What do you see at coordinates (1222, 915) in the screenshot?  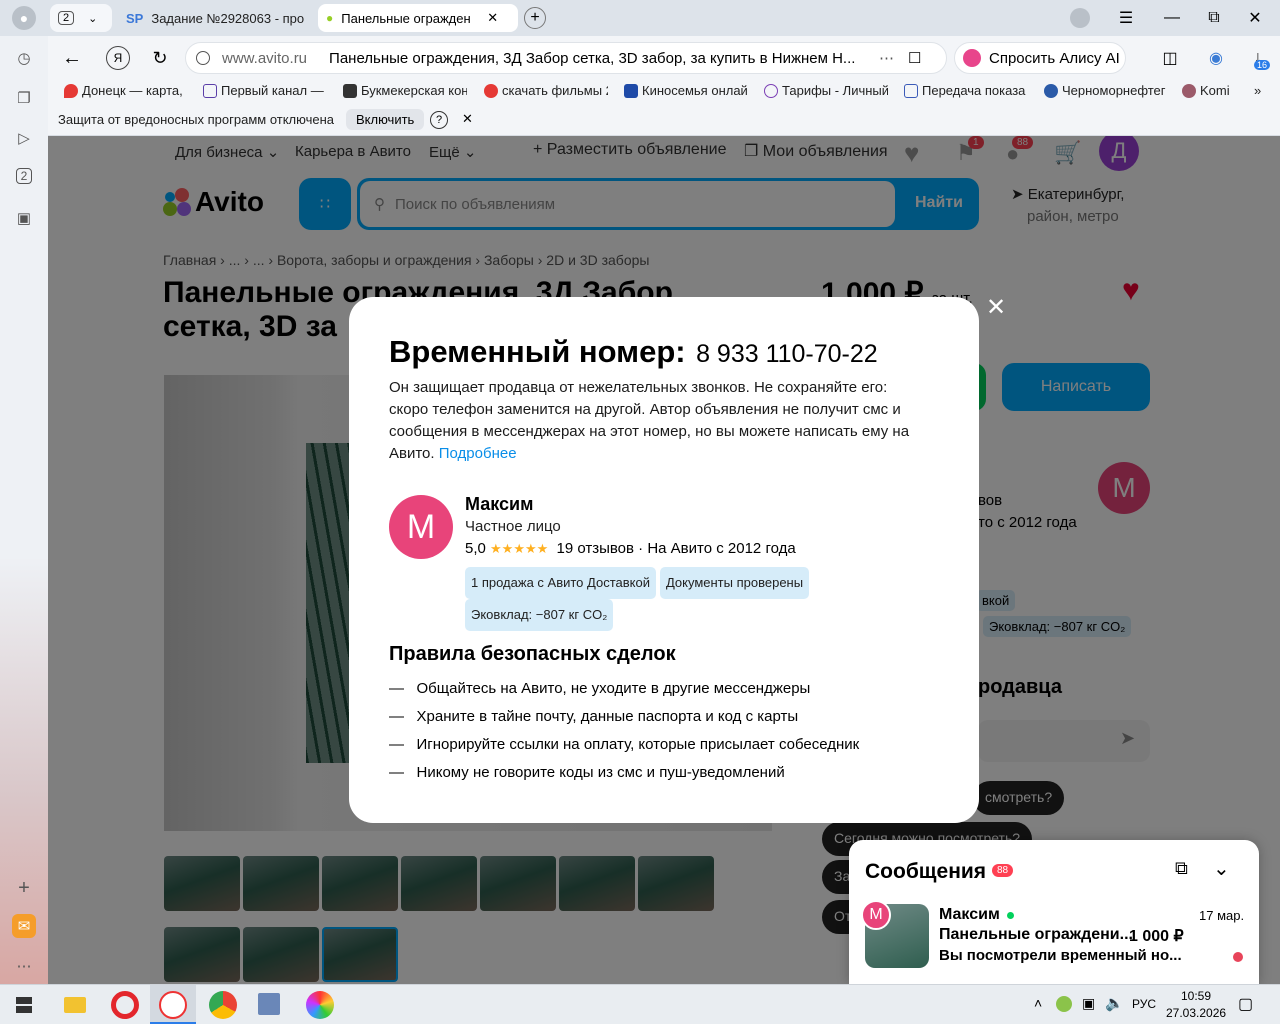 I see `chat-date: 17 мар.` at bounding box center [1222, 915].